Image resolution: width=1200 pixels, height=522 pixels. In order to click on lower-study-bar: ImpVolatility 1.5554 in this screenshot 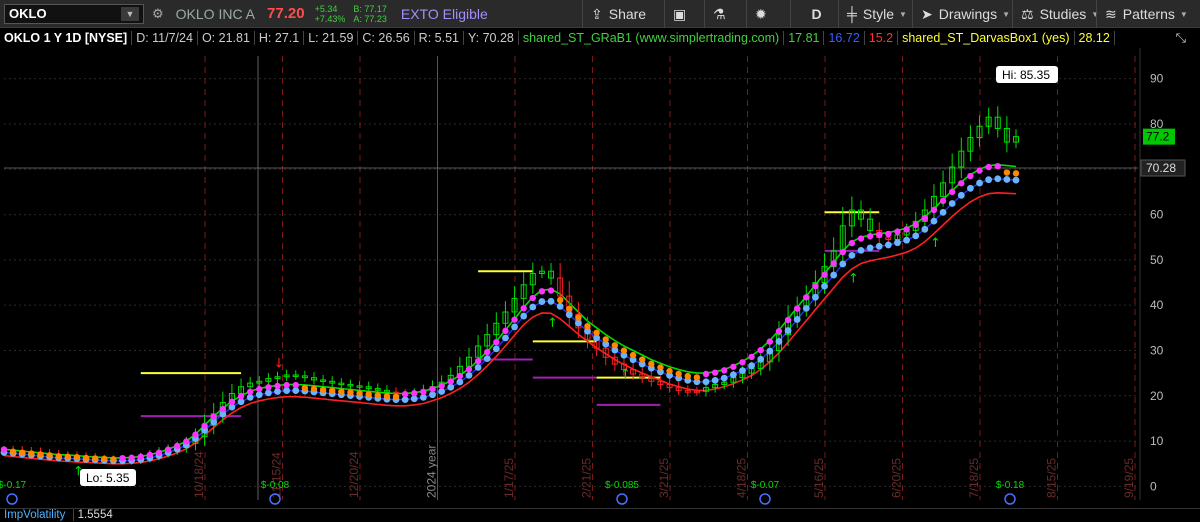, I will do `click(600, 515)`.